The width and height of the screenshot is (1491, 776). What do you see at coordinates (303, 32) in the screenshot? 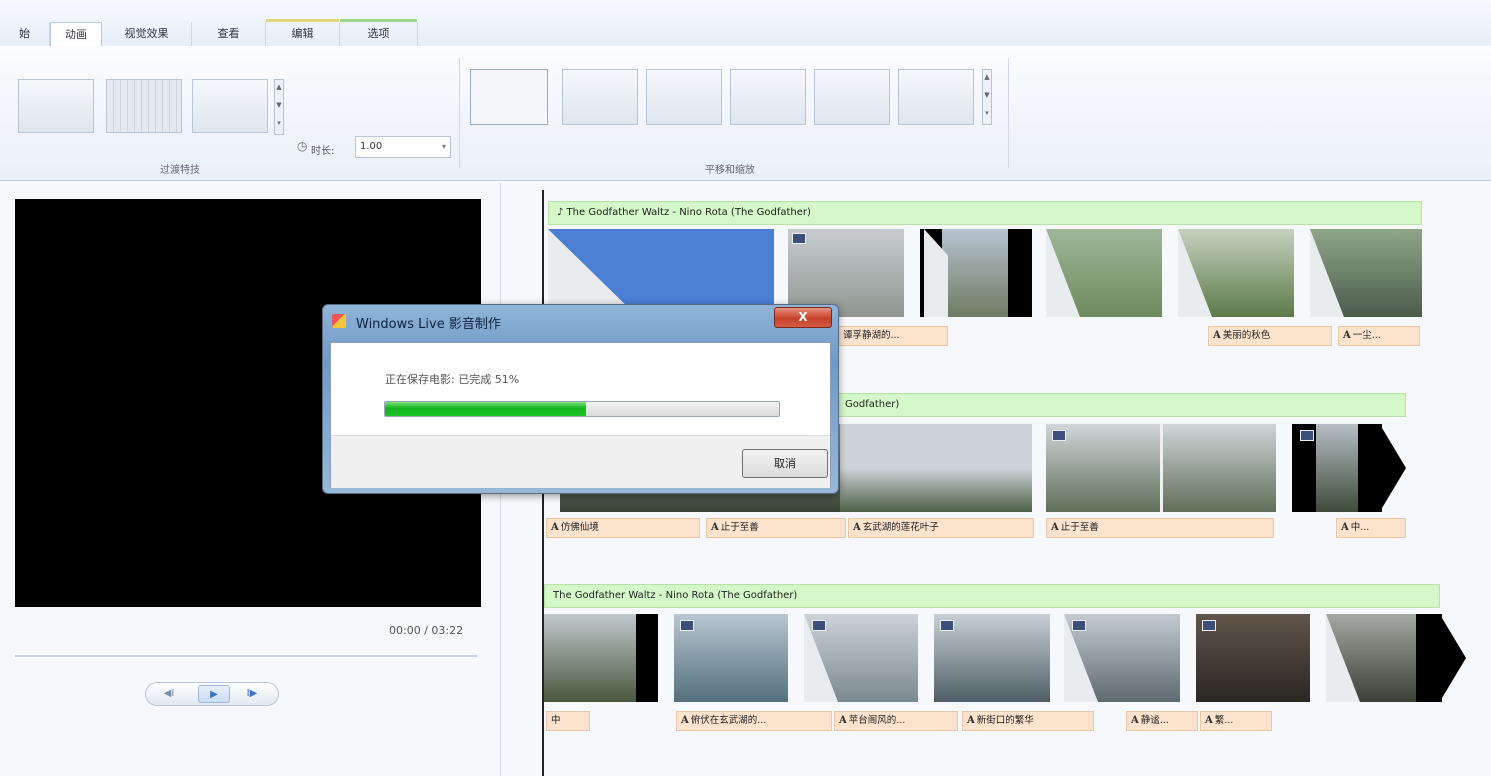
I see `tab-edit: 编辑` at bounding box center [303, 32].